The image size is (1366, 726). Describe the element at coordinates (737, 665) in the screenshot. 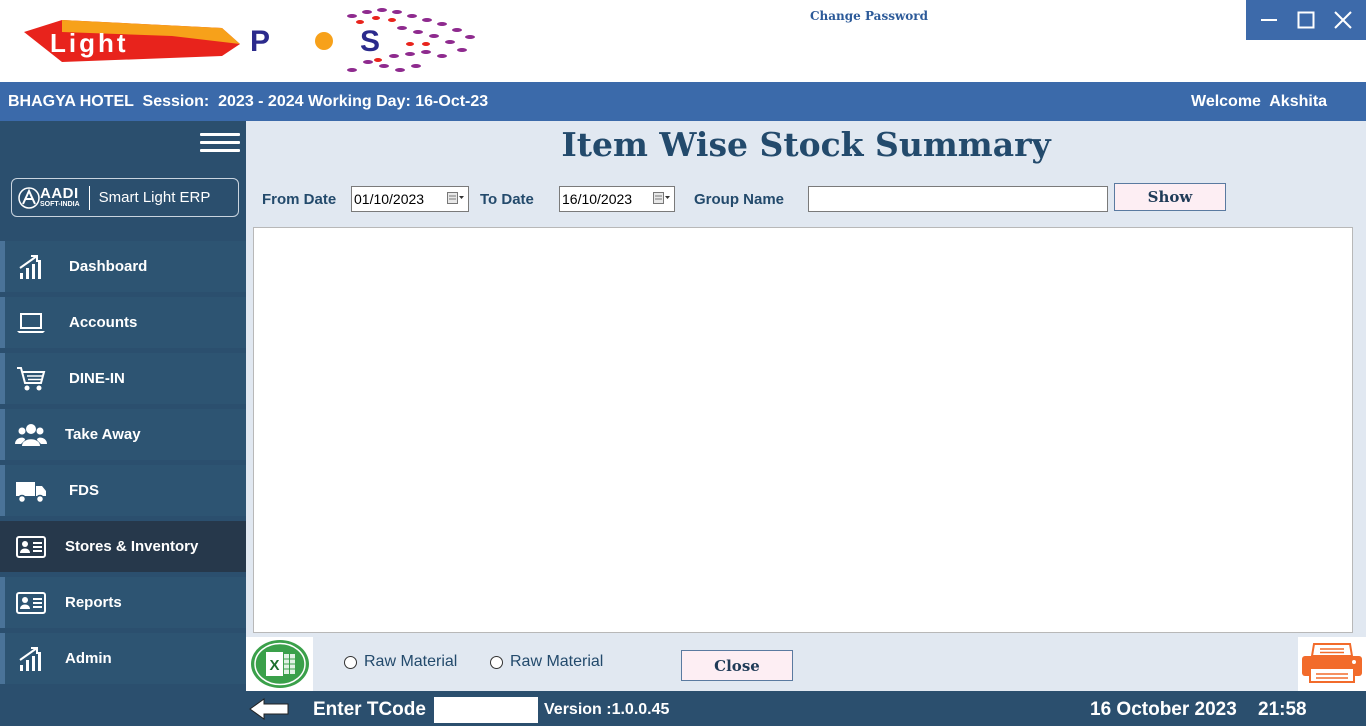

I see `close-button: Close` at that location.